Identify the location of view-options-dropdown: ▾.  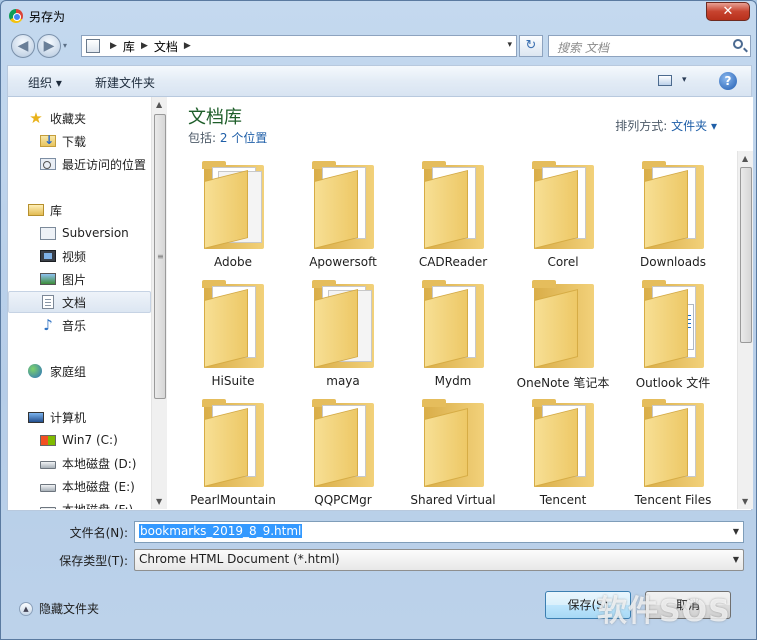
(684, 80).